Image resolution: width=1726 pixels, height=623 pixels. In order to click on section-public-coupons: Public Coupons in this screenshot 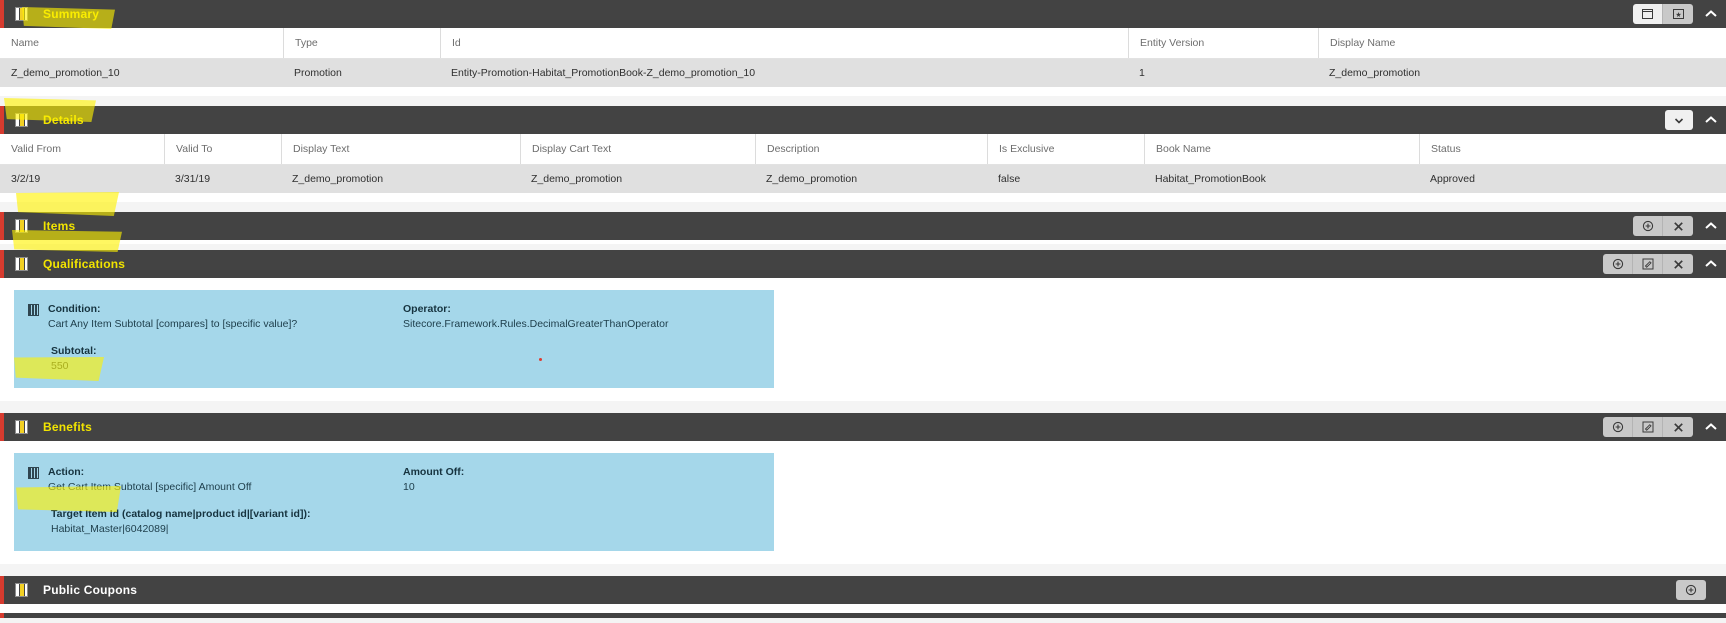, I will do `click(863, 597)`.